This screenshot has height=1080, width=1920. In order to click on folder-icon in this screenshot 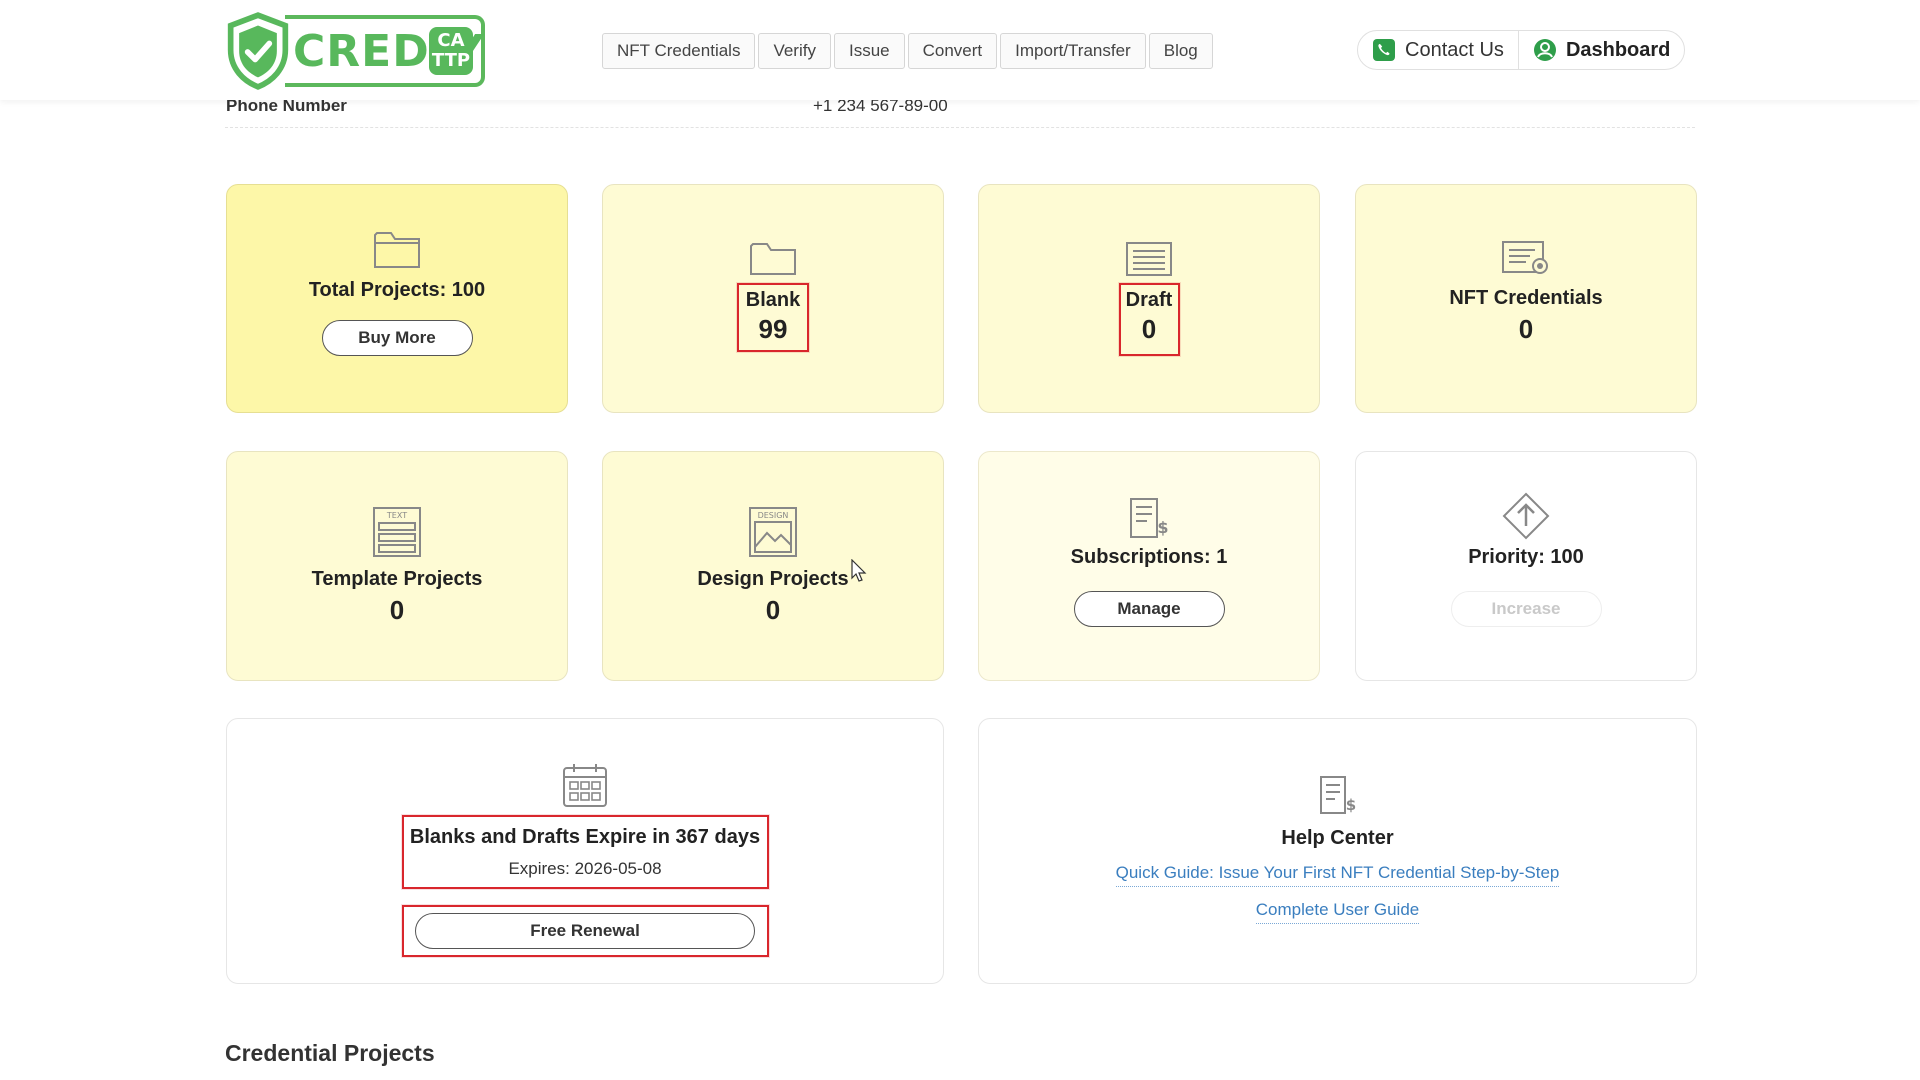, I will do `click(397, 249)`.